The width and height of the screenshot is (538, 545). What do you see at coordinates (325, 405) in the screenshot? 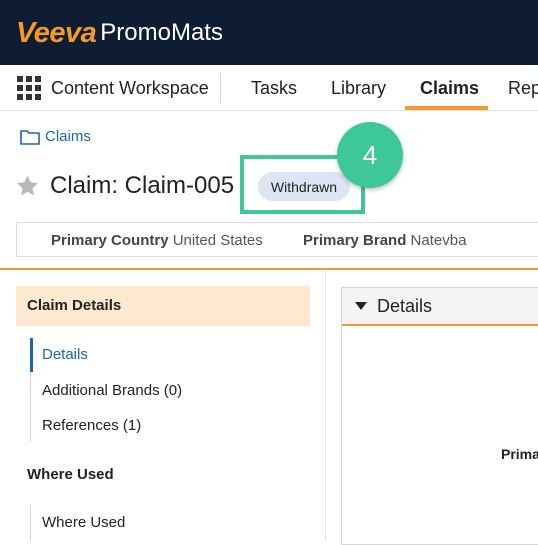
I see `panel-divider` at bounding box center [325, 405].